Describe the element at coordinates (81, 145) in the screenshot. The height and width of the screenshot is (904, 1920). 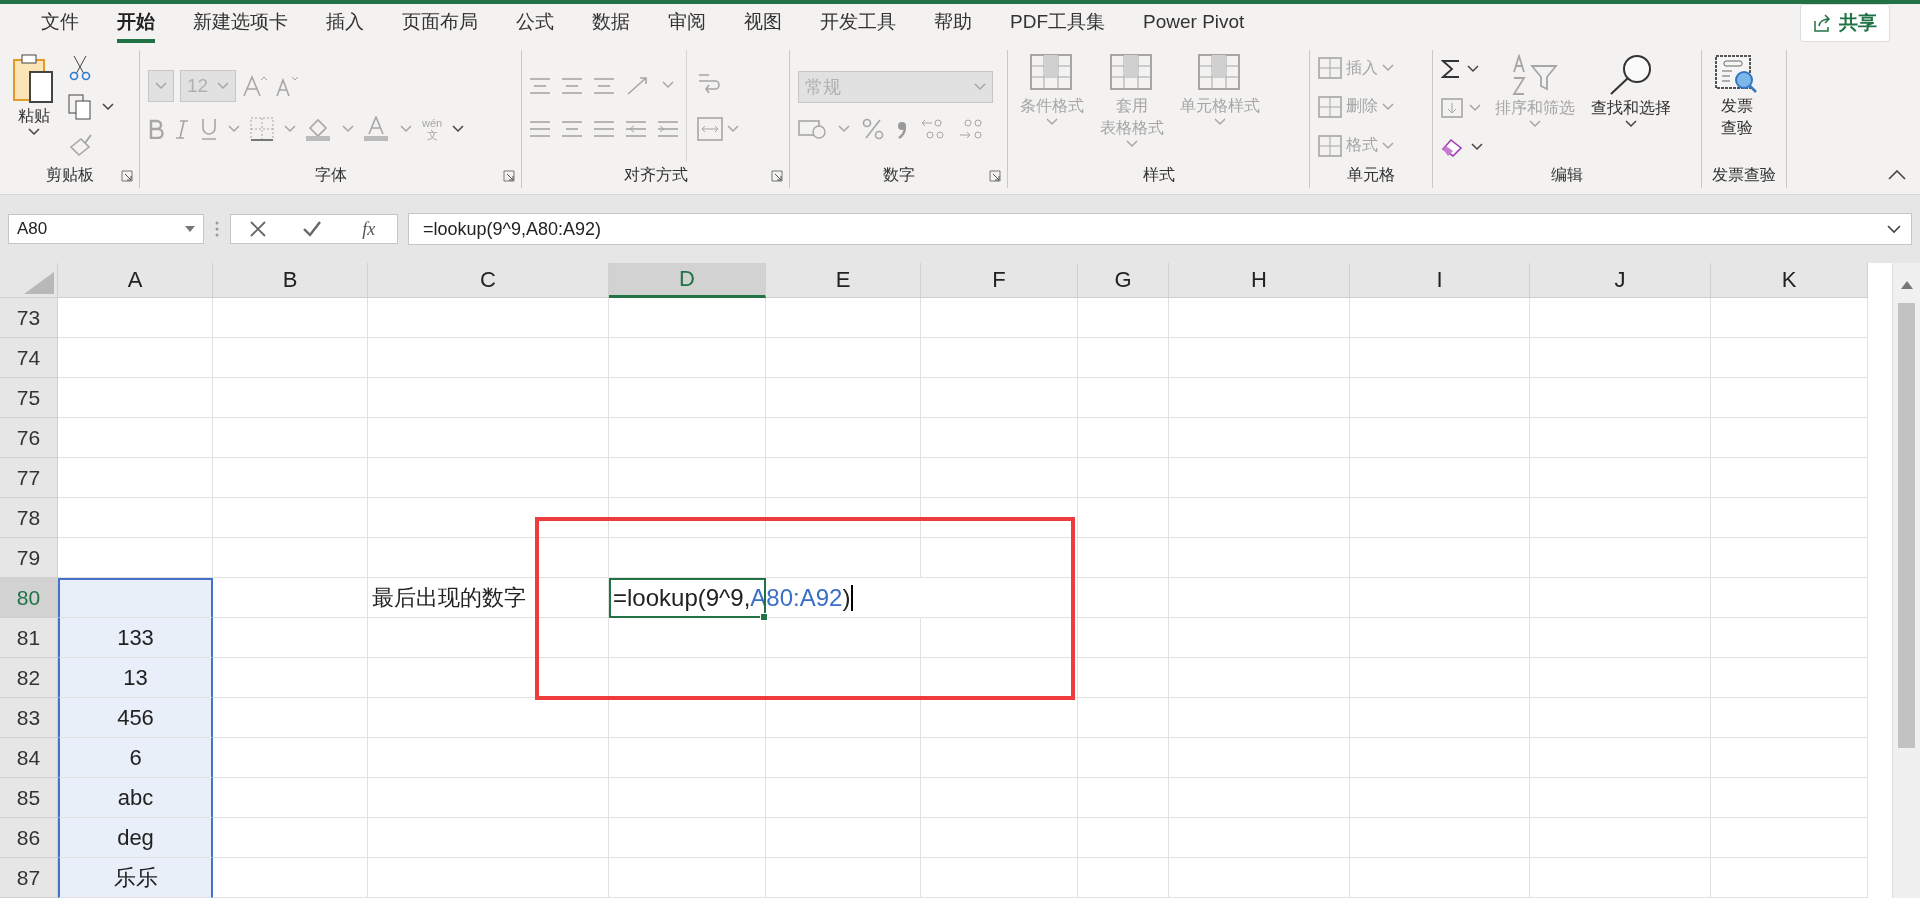
I see `format-painter-icon` at that location.